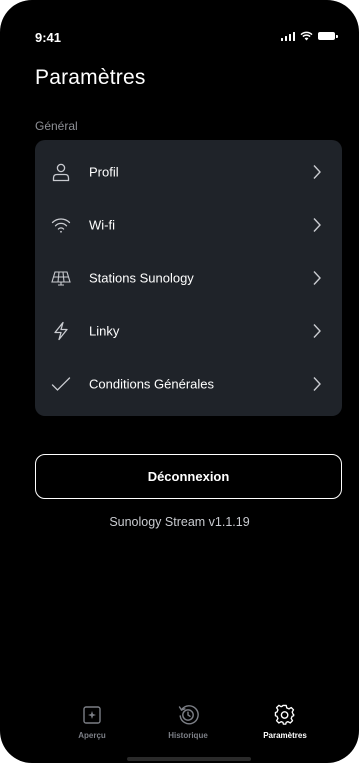  I want to click on settings-item-label: Stations Sunology, so click(141, 278).